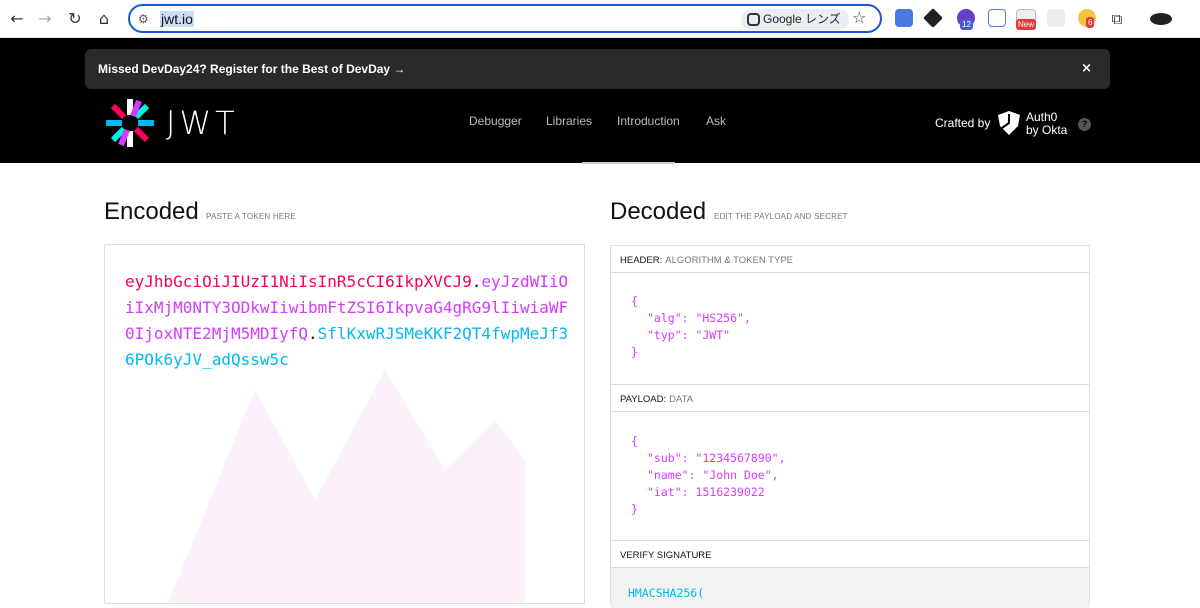  I want to click on background-mountains, so click(346, 486).